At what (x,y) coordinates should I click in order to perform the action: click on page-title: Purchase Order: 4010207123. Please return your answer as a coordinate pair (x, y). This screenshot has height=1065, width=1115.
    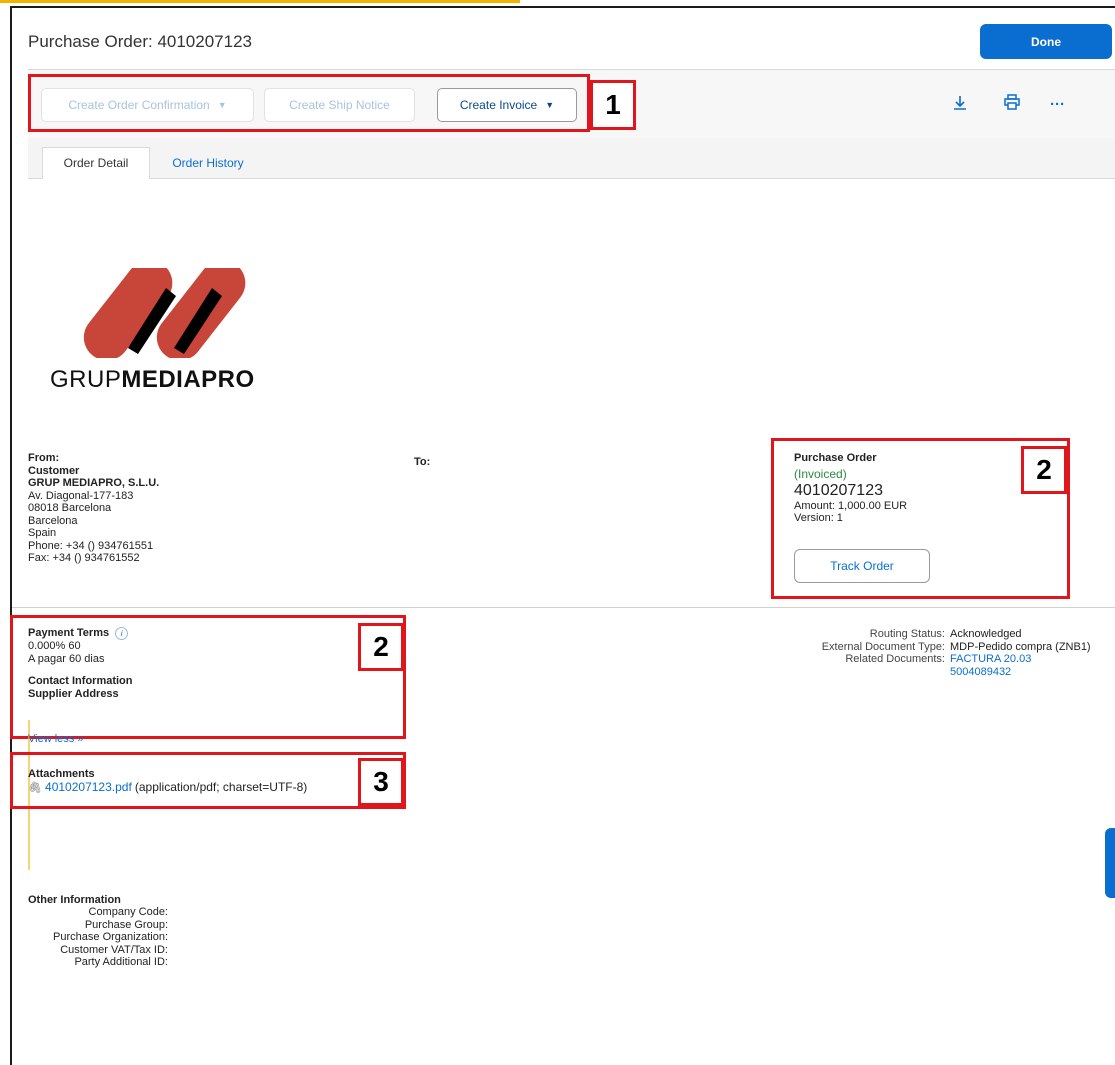
    Looking at the image, I should click on (140, 41).